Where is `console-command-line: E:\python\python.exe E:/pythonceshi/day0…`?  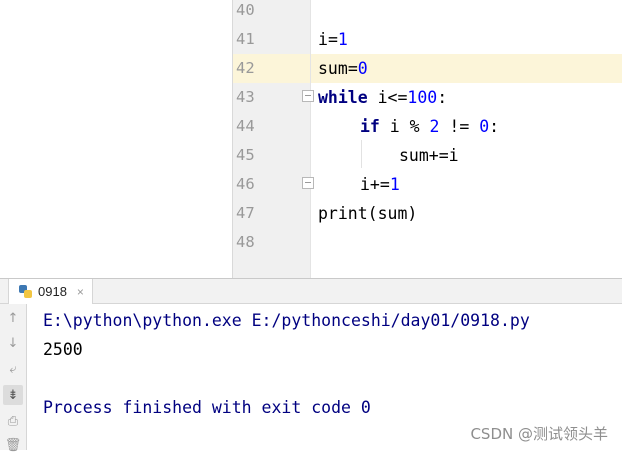
console-command-line: E:\python\python.exe E:/pythonceshi/day0… is located at coordinates (286, 320).